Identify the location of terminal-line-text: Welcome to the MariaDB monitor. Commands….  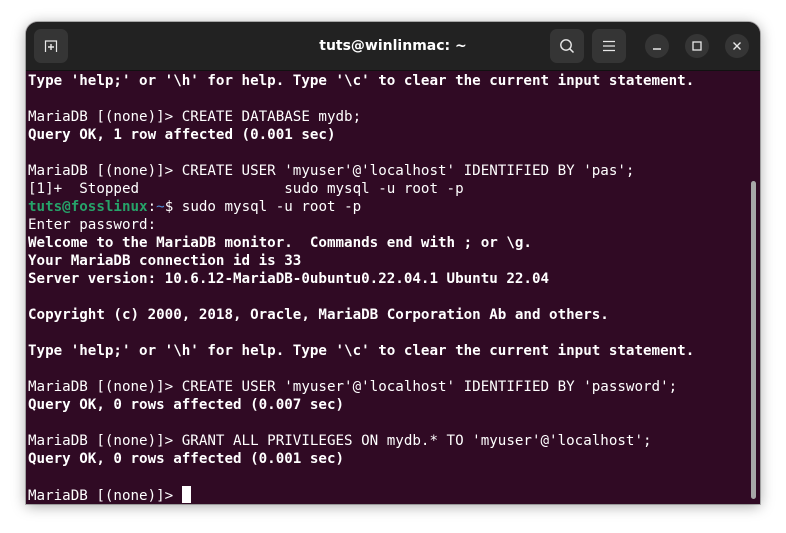
(280, 243).